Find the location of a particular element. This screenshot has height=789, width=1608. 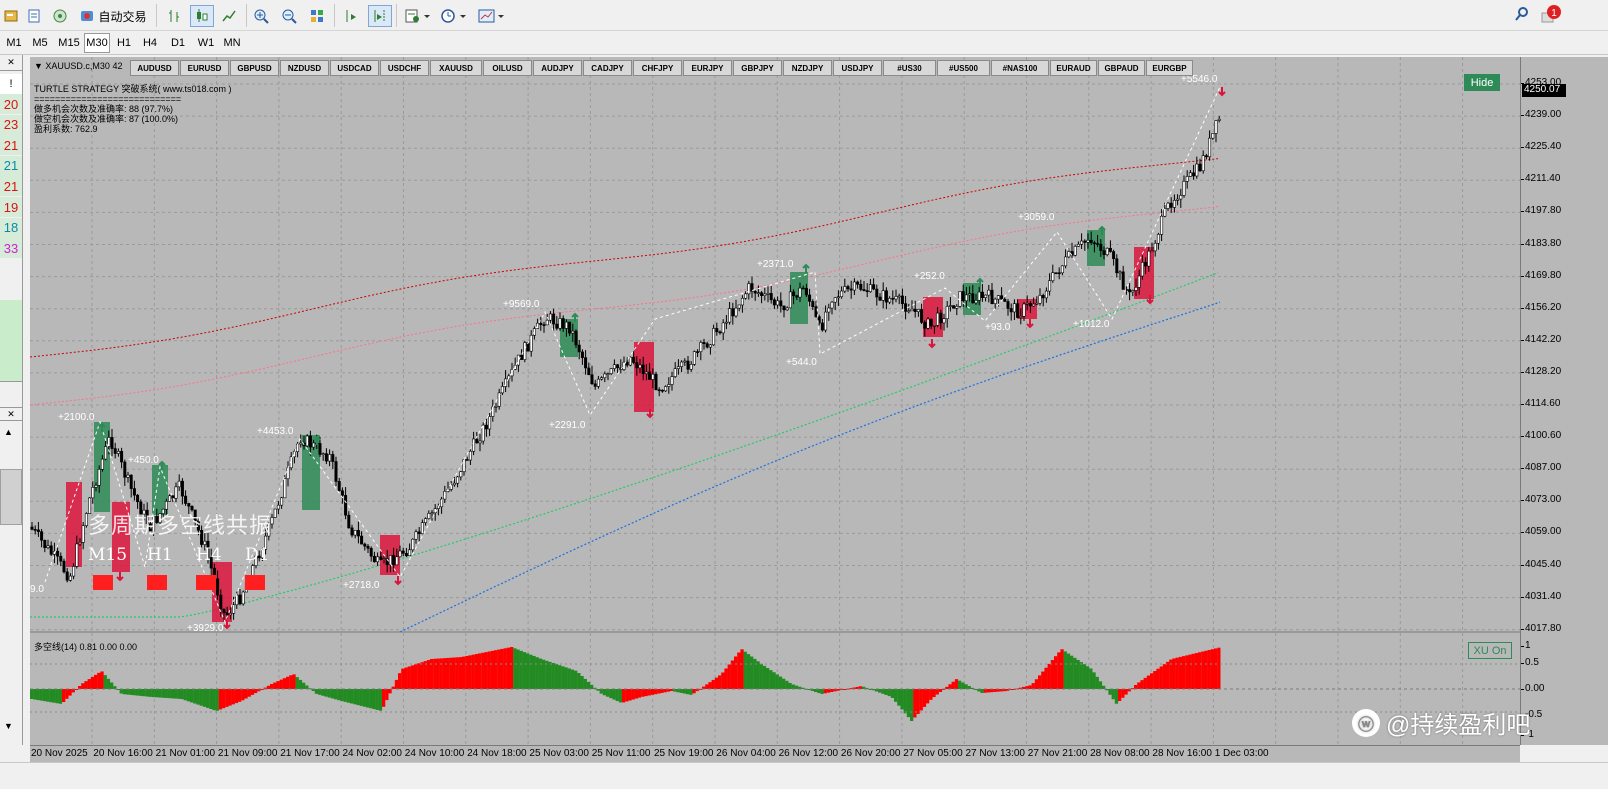

tf-label-h4: H4 is located at coordinates (209, 555).